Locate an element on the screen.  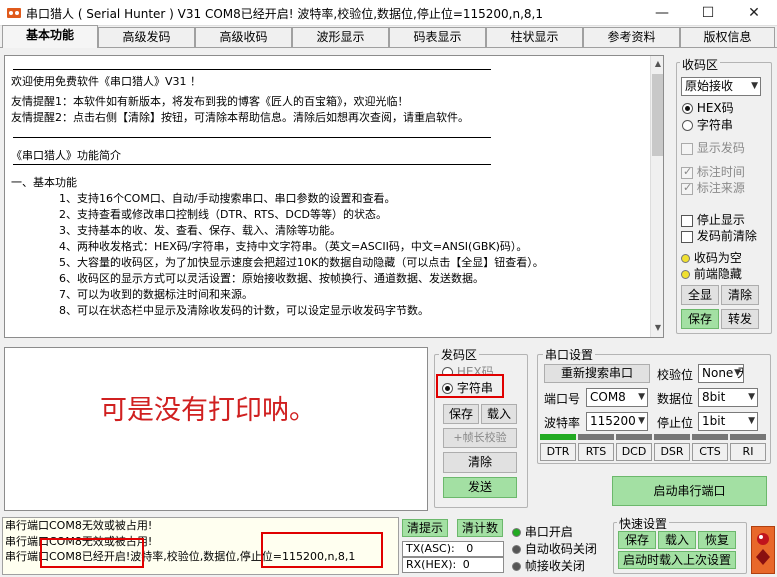
auto-load-button: 启动时载入上次设置 is located at coordinates (677, 560).